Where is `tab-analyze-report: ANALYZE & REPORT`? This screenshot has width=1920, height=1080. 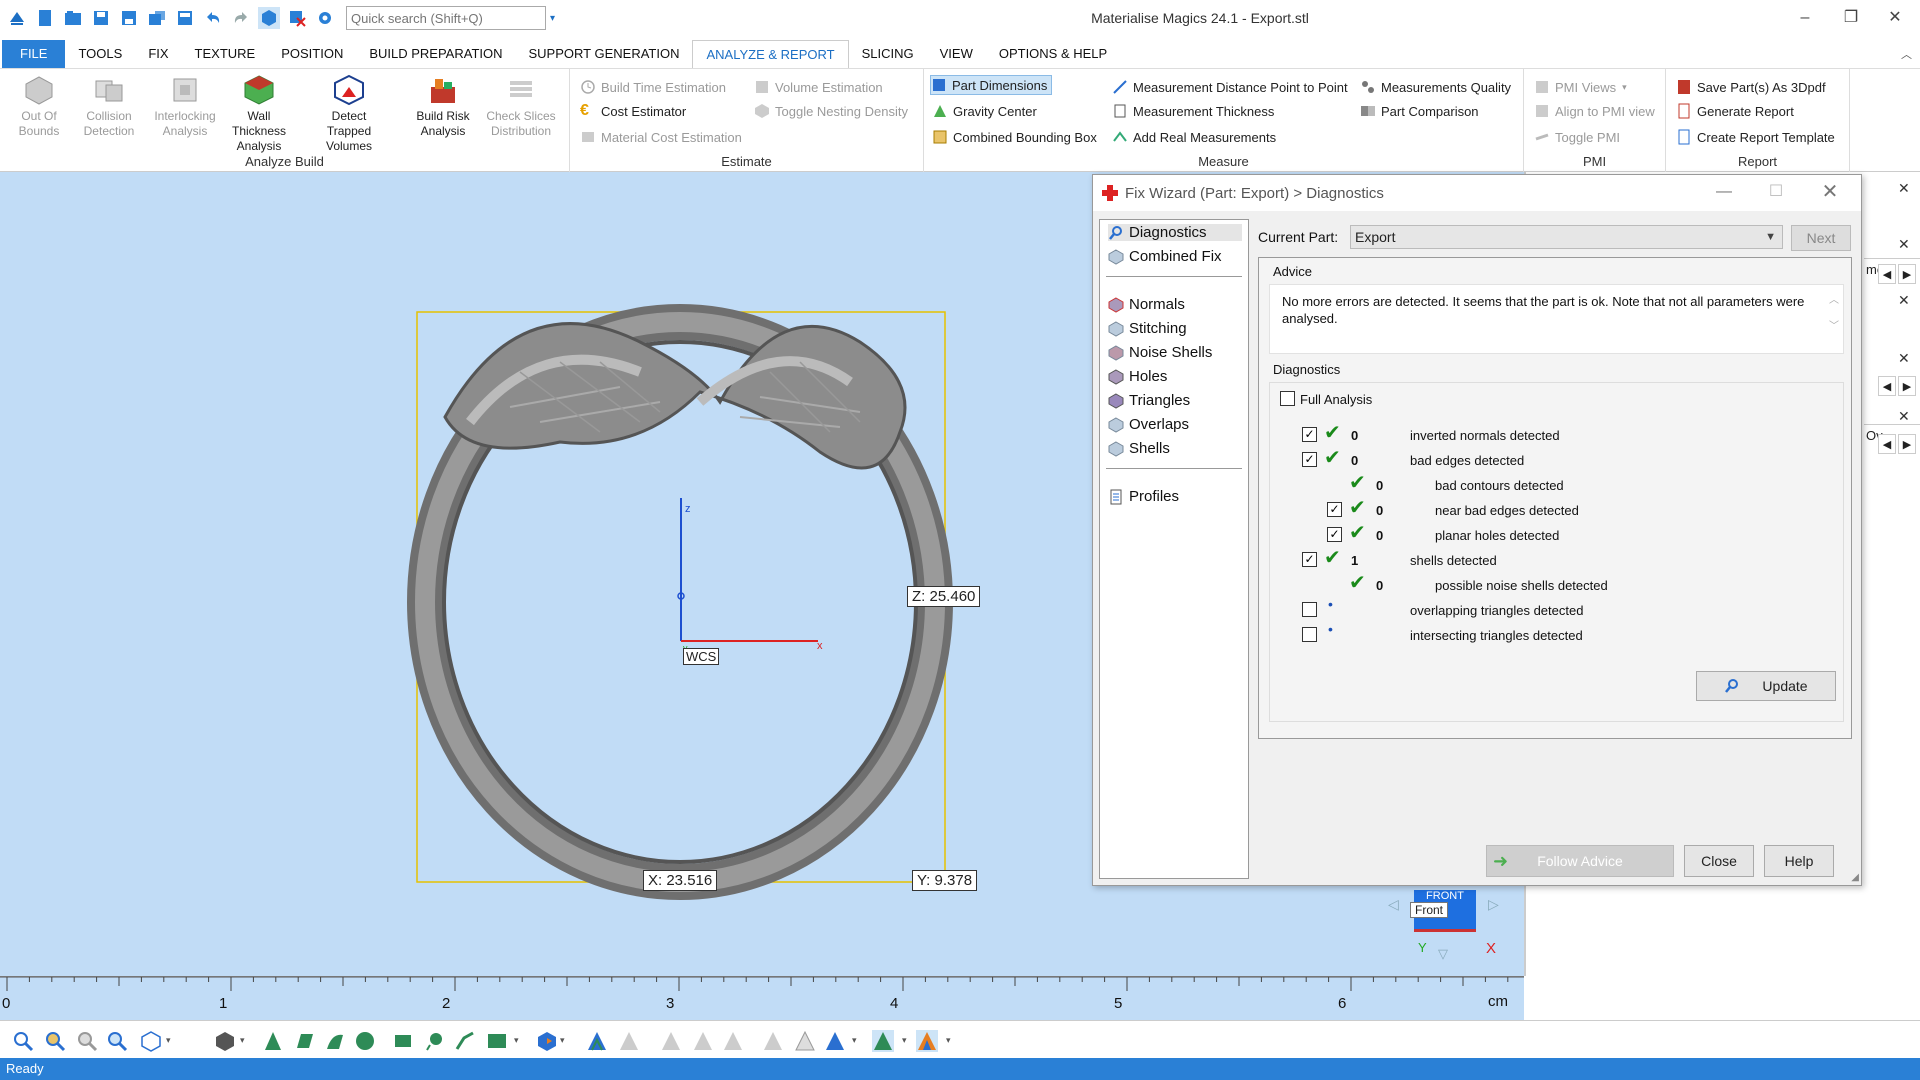
tab-analyze-report: ANALYZE & REPORT is located at coordinates (770, 54).